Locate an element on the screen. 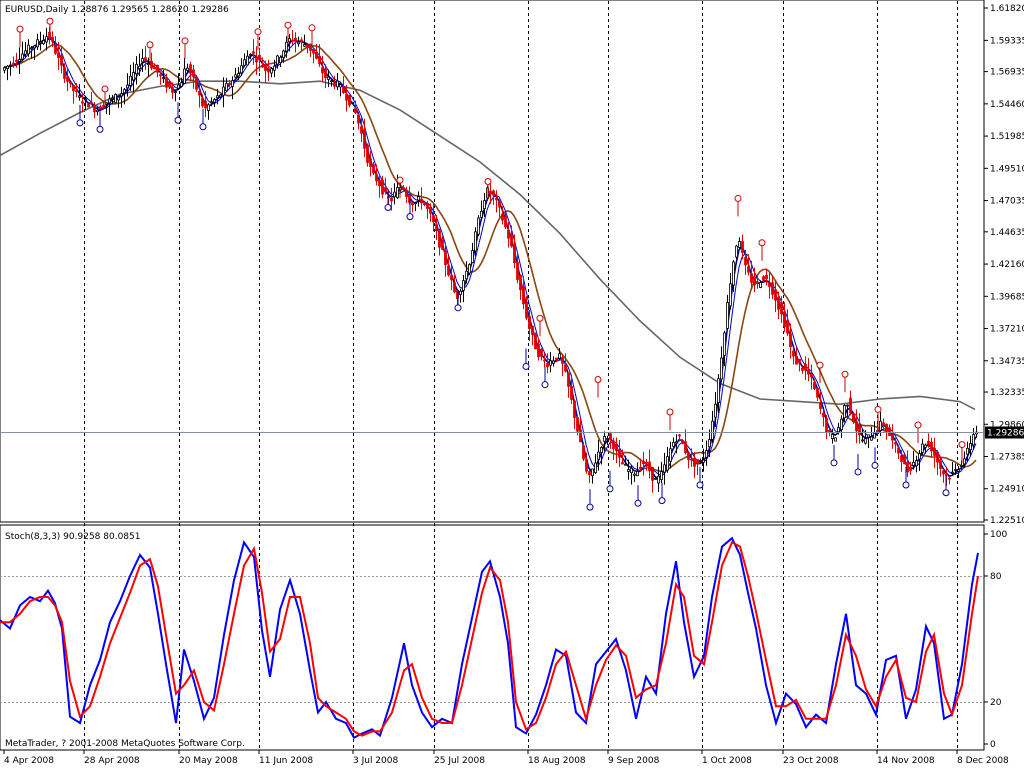 The image size is (1024, 768). price-tick-label: 1.22510 is located at coordinates (1007, 521).